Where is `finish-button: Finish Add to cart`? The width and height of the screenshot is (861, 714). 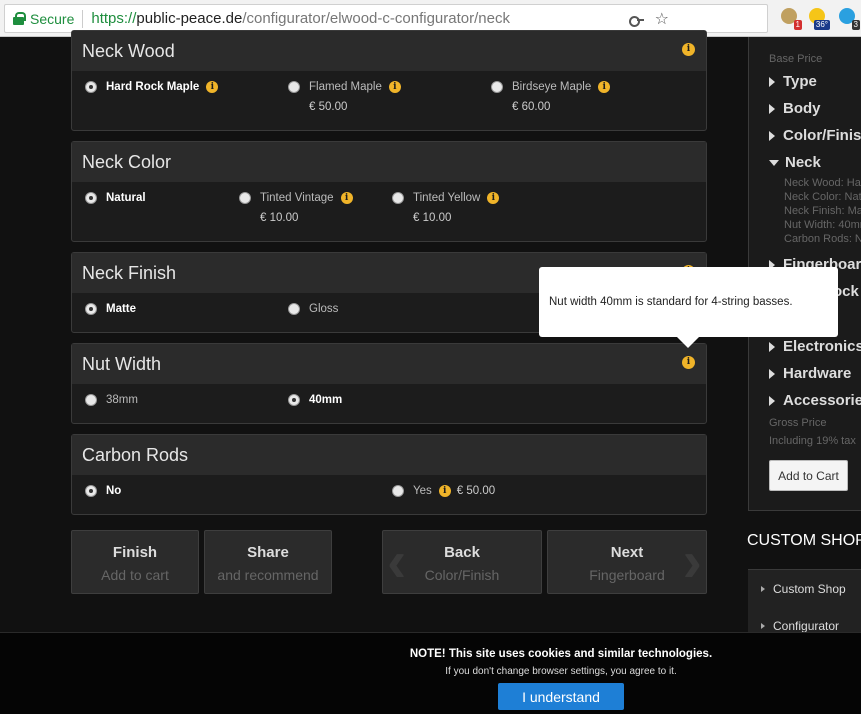 finish-button: Finish Add to cart is located at coordinates (135, 562).